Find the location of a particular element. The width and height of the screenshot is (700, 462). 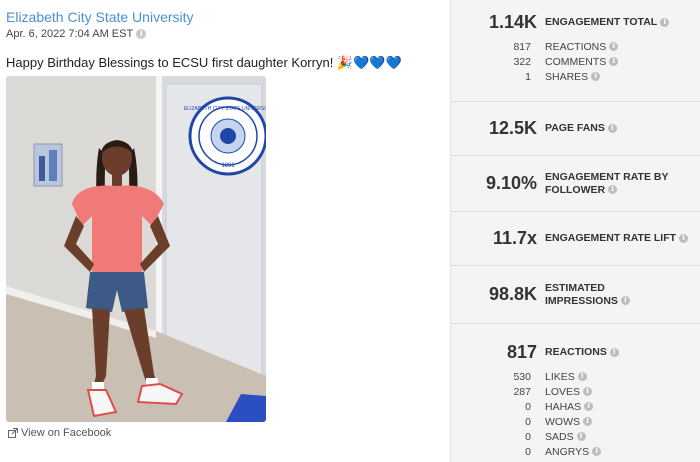

list-item: 322 COMMENTS i is located at coordinates (575, 61).